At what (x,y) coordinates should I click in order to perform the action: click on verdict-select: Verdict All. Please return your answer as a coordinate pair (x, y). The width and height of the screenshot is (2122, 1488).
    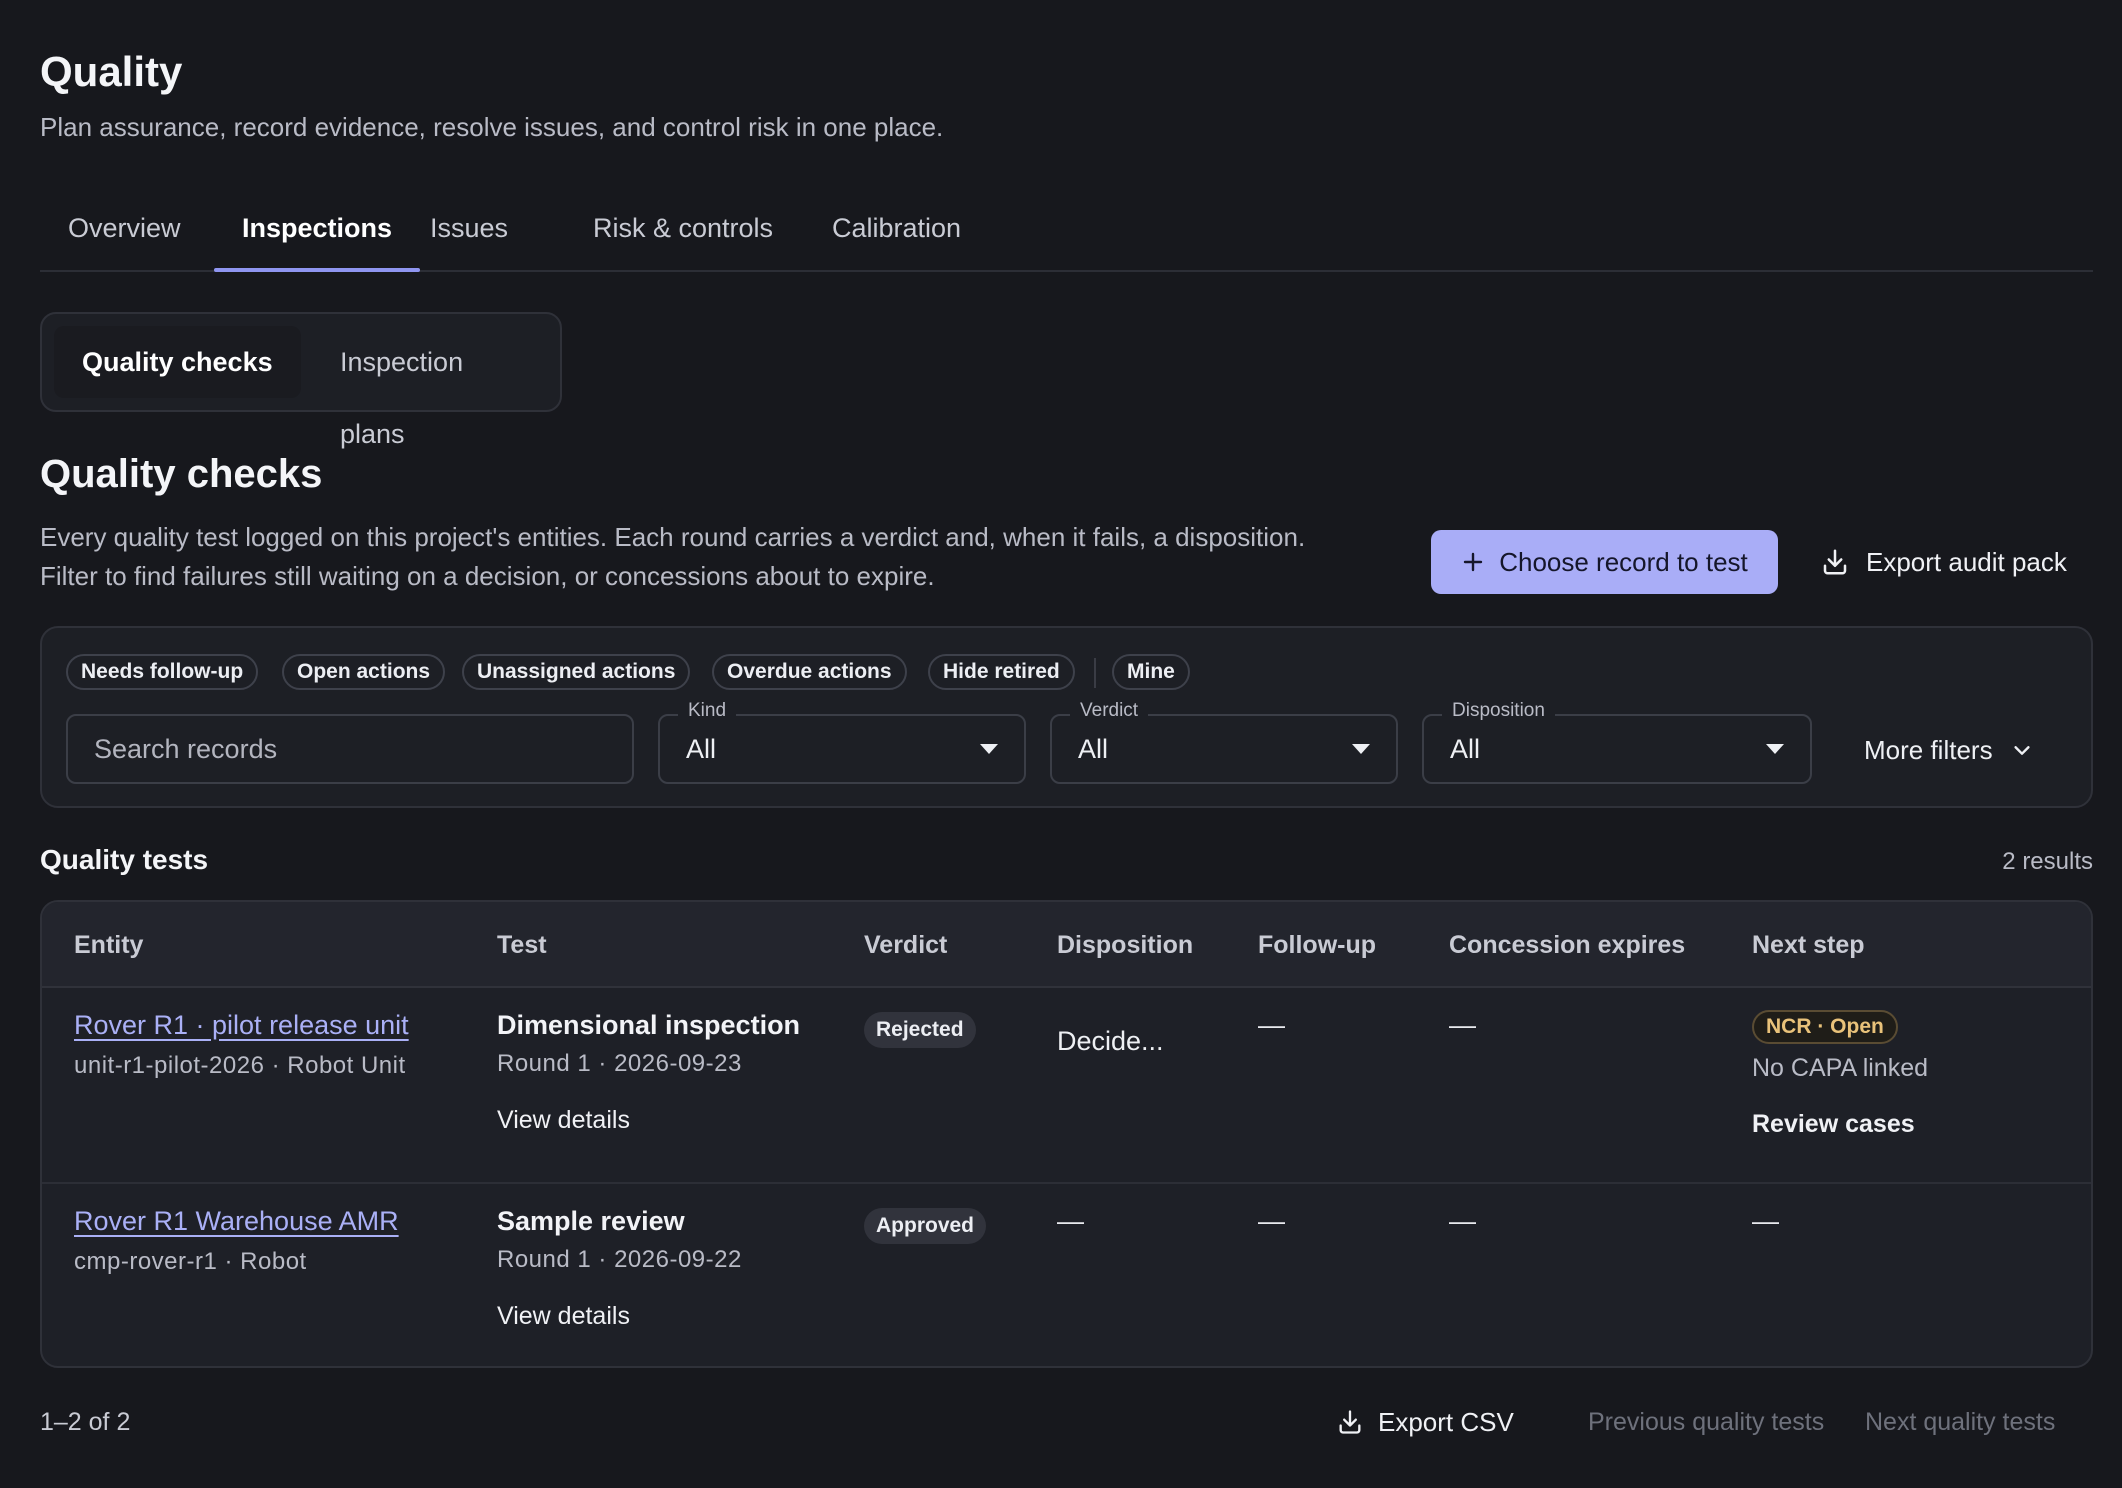
    Looking at the image, I should click on (1224, 742).